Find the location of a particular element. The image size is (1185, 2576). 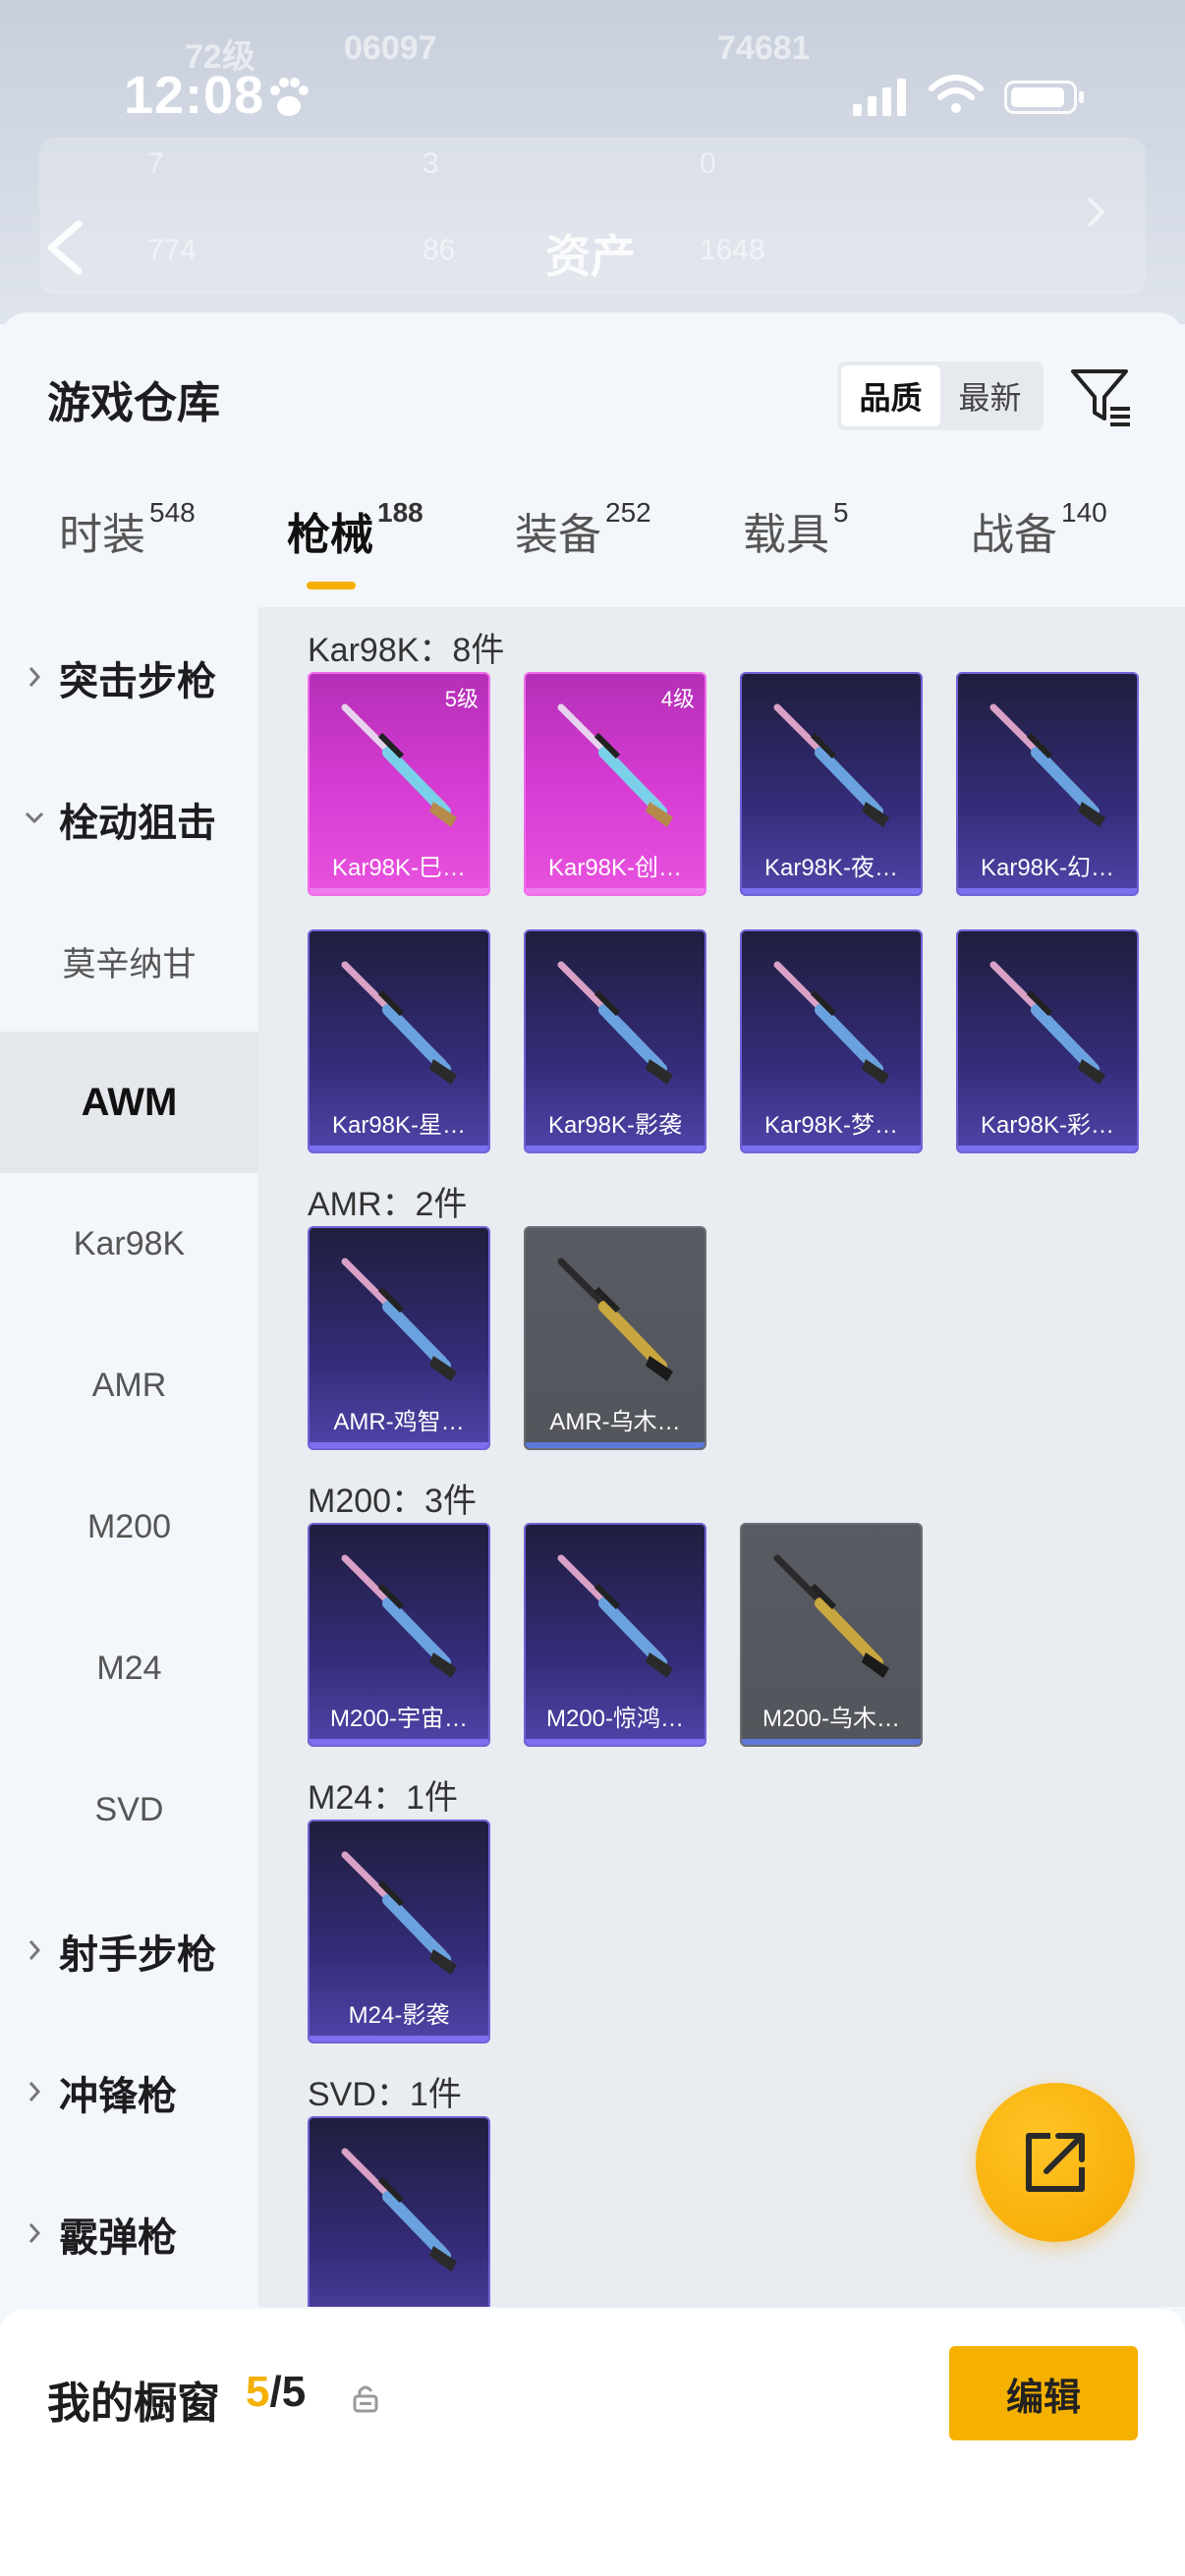

sidebar-item-label: AMR is located at coordinates (129, 1385).